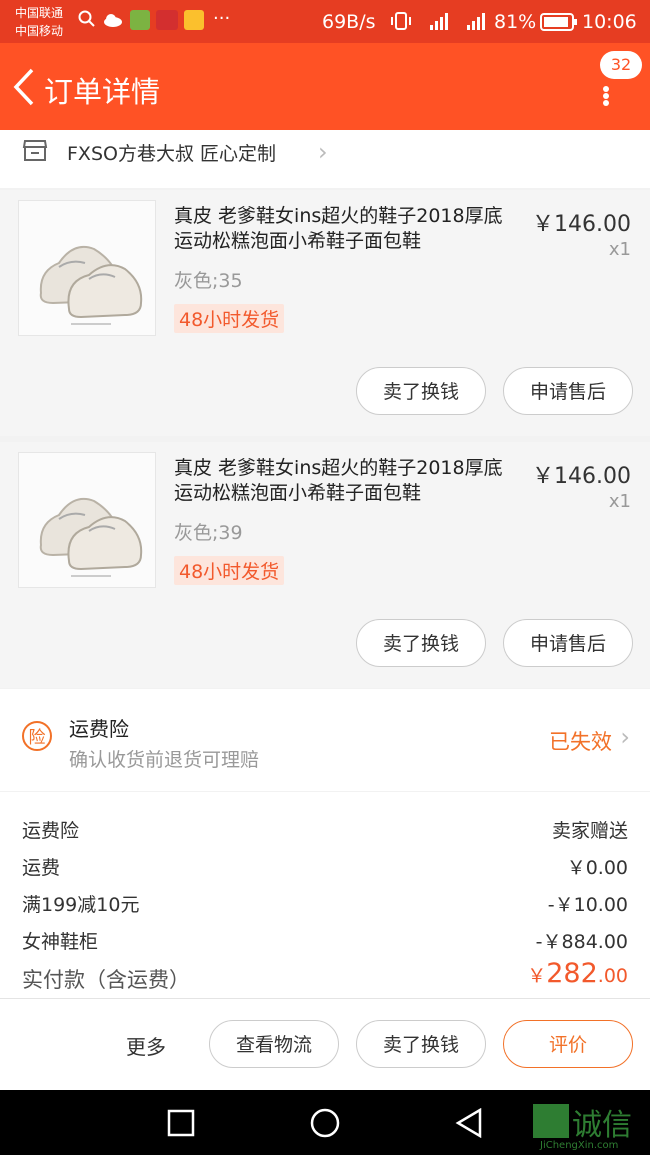 The height and width of the screenshot is (1155, 650). What do you see at coordinates (164, 760) in the screenshot?
I see `insurance-subtitle: 确认收货前退货可理赔` at bounding box center [164, 760].